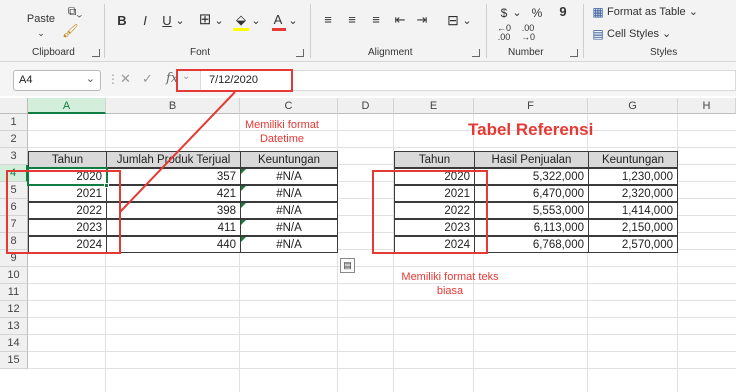  I want to click on text-annotation-line1: Memiliki format teks, so click(450, 277).